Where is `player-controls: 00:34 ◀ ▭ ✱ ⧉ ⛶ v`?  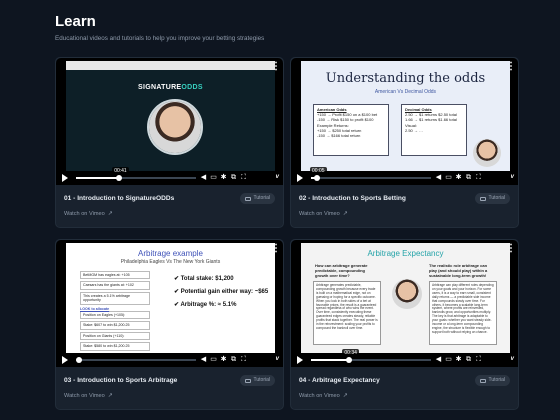
player-controls: 00:34 ◀ ▭ ✱ ⧉ ⛶ v is located at coordinates (404, 358).